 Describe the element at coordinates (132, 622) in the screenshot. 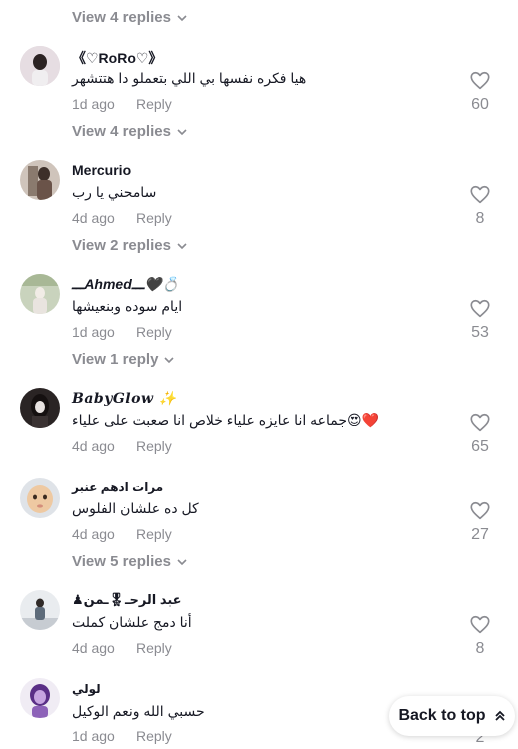

I see `comment-text: أنا دمج علشان كملت` at that location.